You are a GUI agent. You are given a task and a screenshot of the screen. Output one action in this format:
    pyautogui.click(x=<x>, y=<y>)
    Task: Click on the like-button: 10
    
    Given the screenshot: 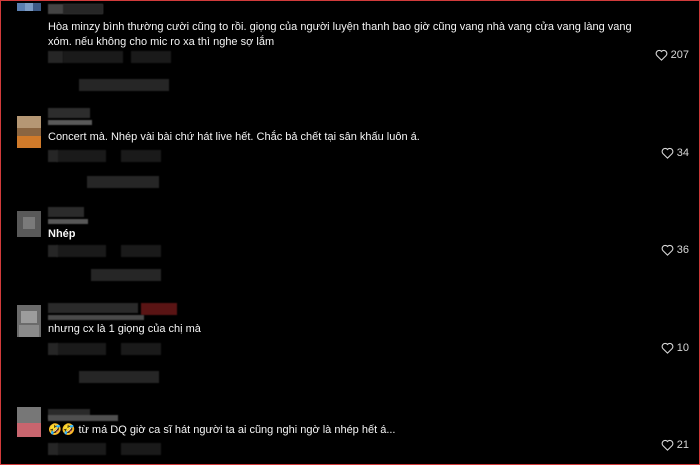 What is the action you would take?
    pyautogui.click(x=675, y=348)
    